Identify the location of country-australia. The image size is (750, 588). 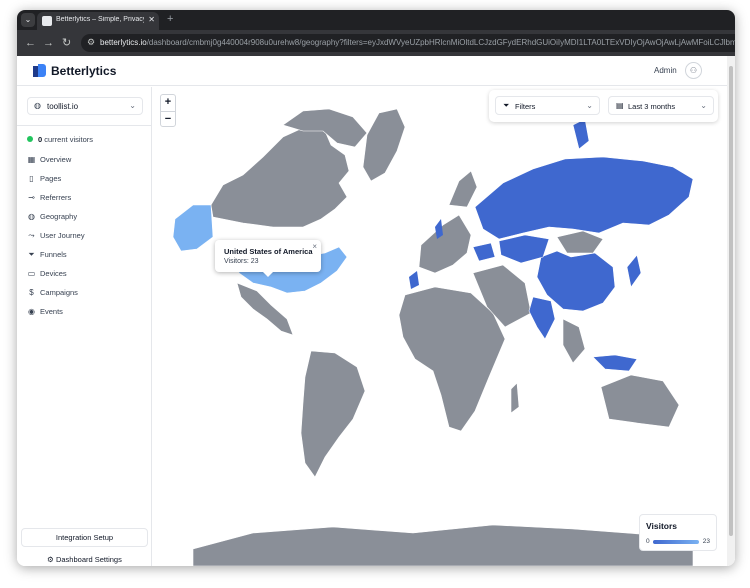
(640, 401).